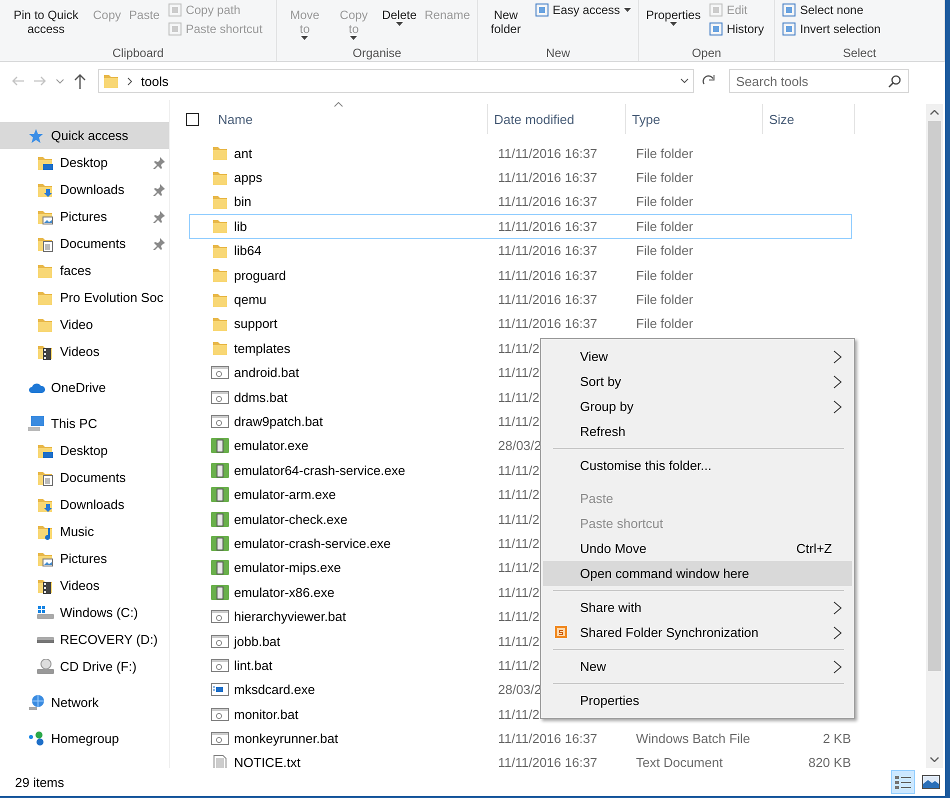 The height and width of the screenshot is (798, 950). What do you see at coordinates (243, 153) in the screenshot?
I see `file-name: ant` at bounding box center [243, 153].